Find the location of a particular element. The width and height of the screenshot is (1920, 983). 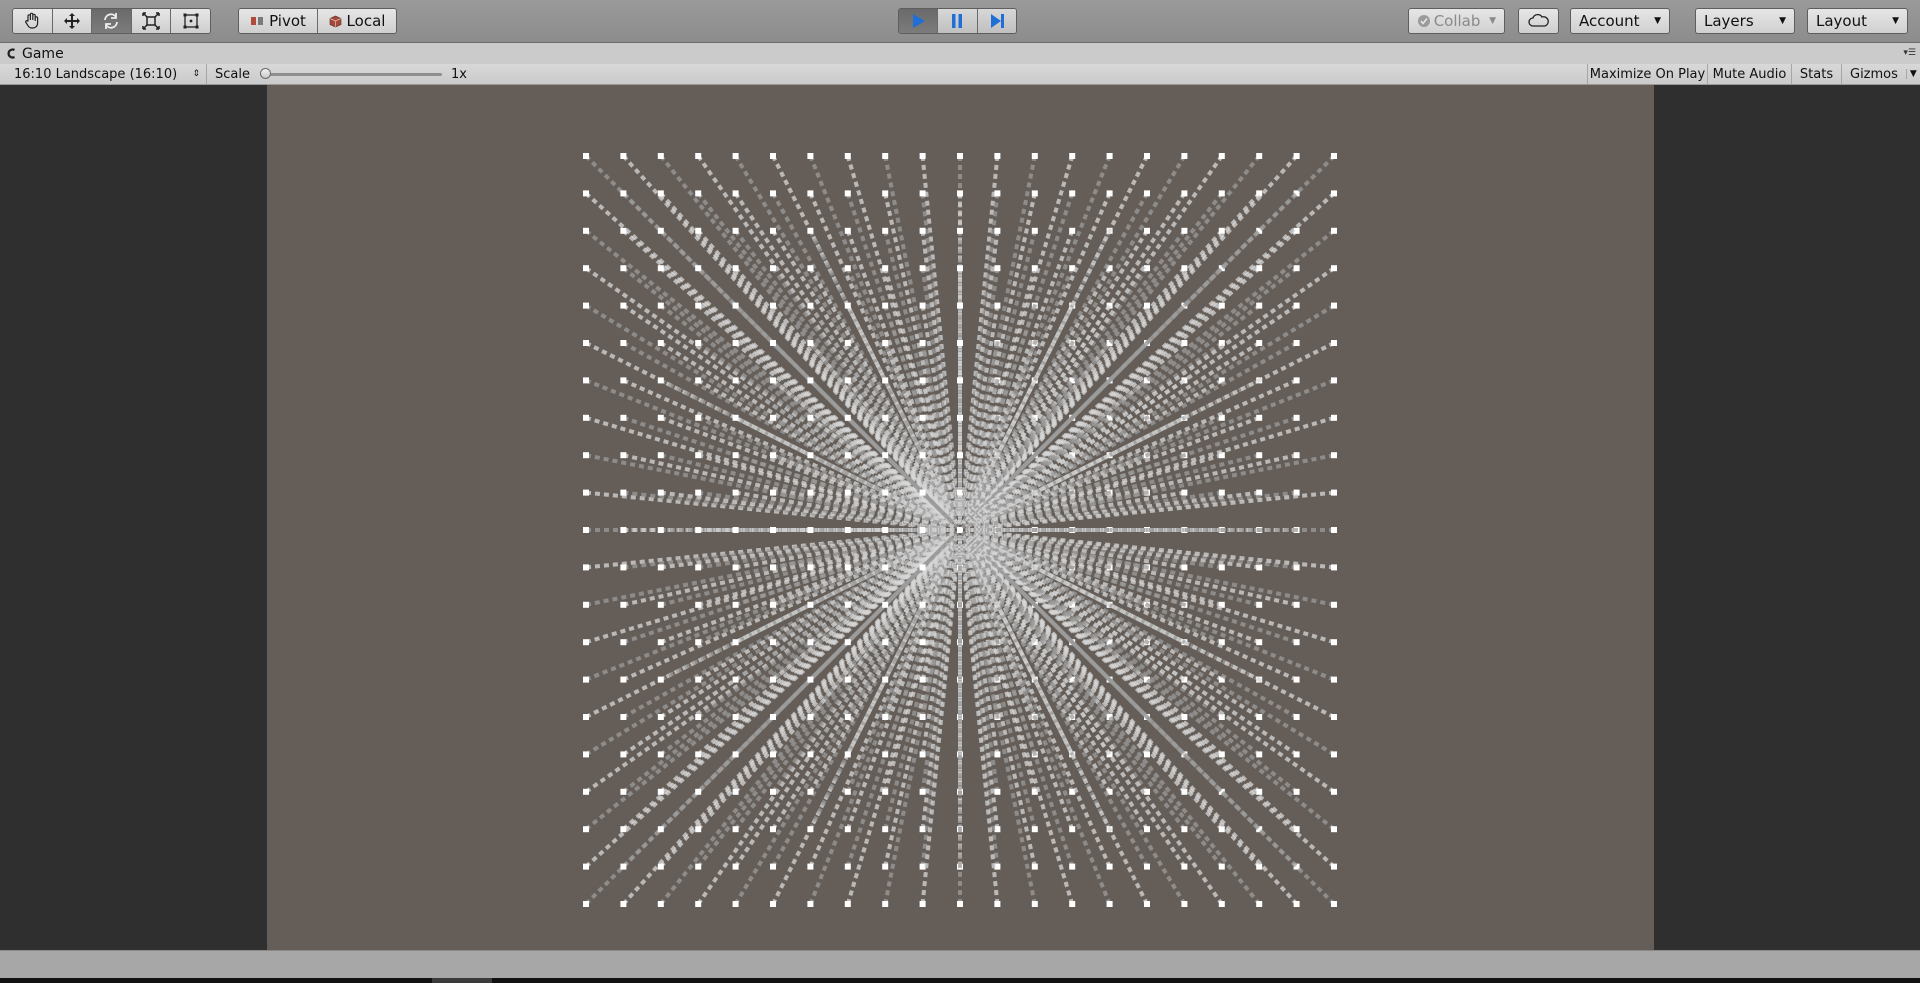

scale-slider-thumb is located at coordinates (265, 73).